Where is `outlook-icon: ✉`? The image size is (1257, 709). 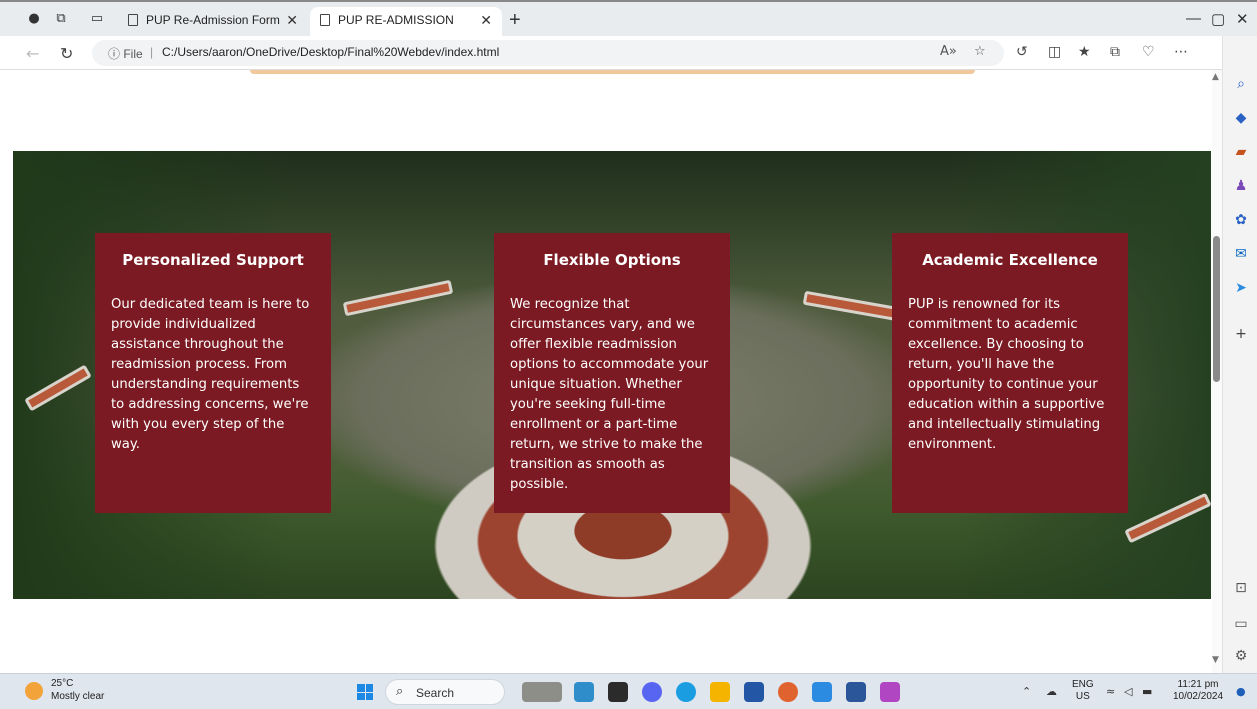 outlook-icon: ✉ is located at coordinates (1241, 254).